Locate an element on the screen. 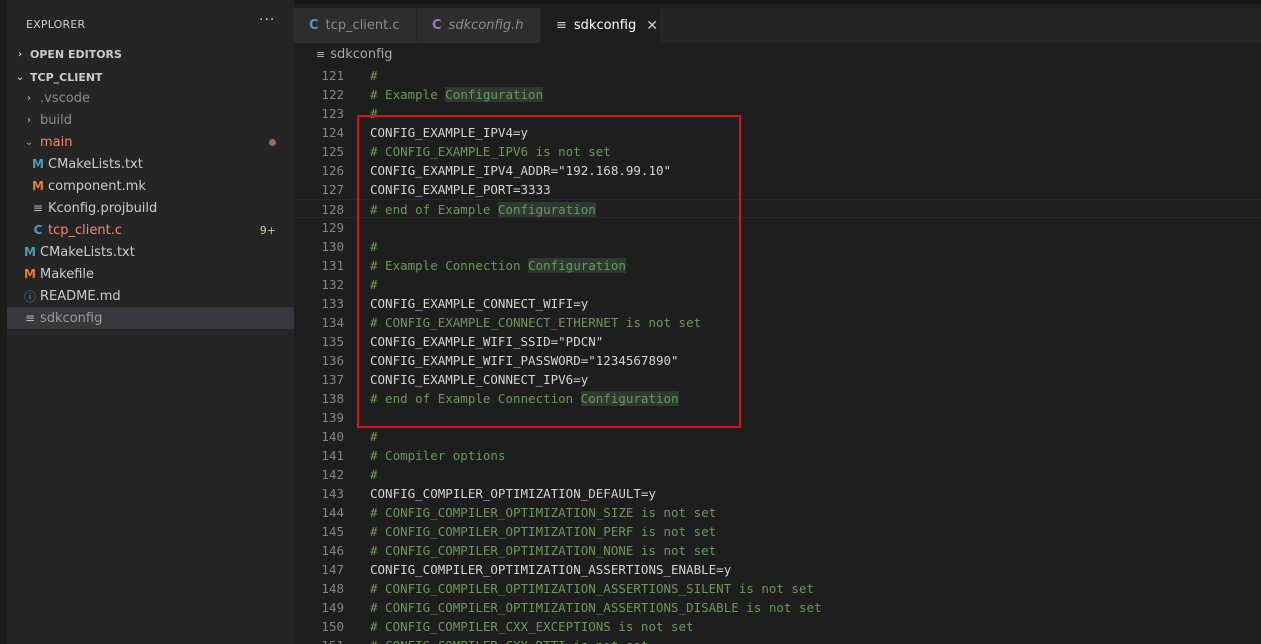  code-line: 121 # is located at coordinates (777, 75).